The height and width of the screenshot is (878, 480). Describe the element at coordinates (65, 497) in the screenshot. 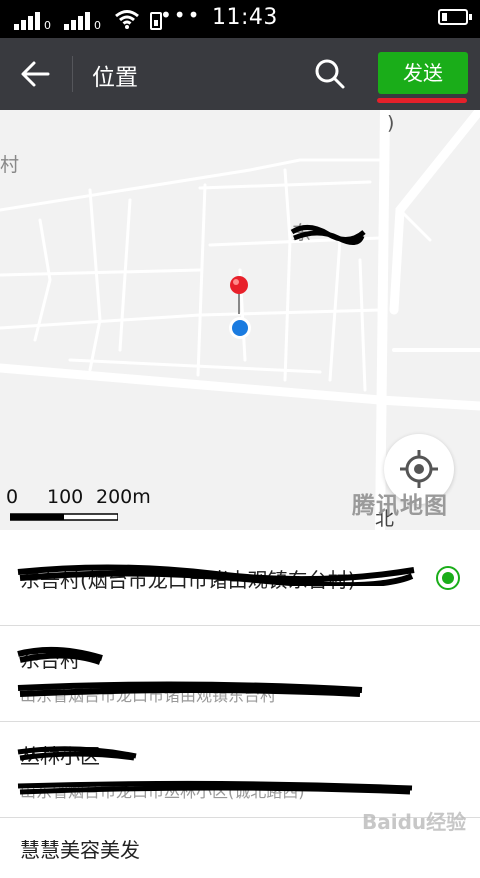

I see `scale-mid: 100` at that location.